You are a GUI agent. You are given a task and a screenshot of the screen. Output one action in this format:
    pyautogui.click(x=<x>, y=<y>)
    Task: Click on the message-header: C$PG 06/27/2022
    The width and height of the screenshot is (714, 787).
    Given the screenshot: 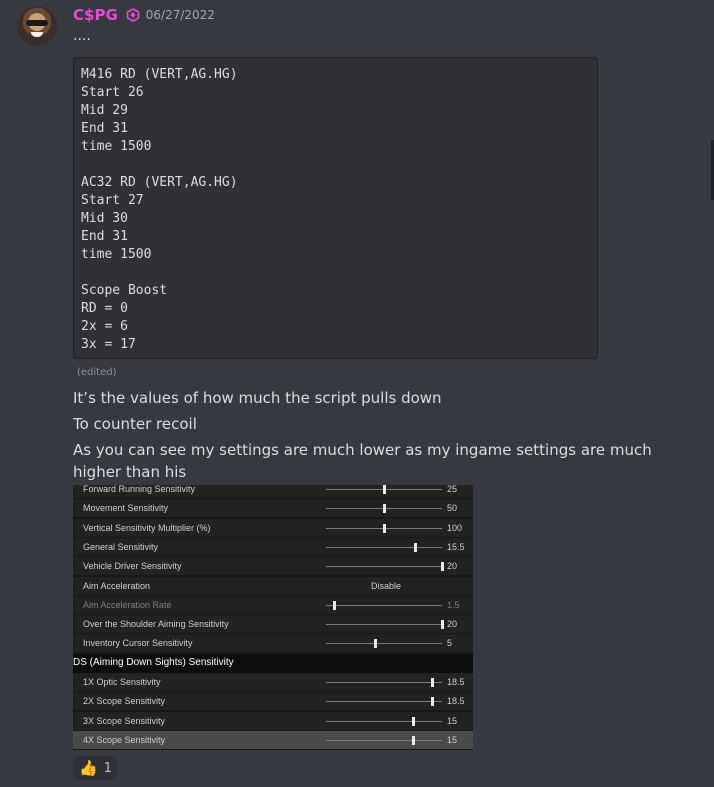 What is the action you would take?
    pyautogui.click(x=144, y=15)
    